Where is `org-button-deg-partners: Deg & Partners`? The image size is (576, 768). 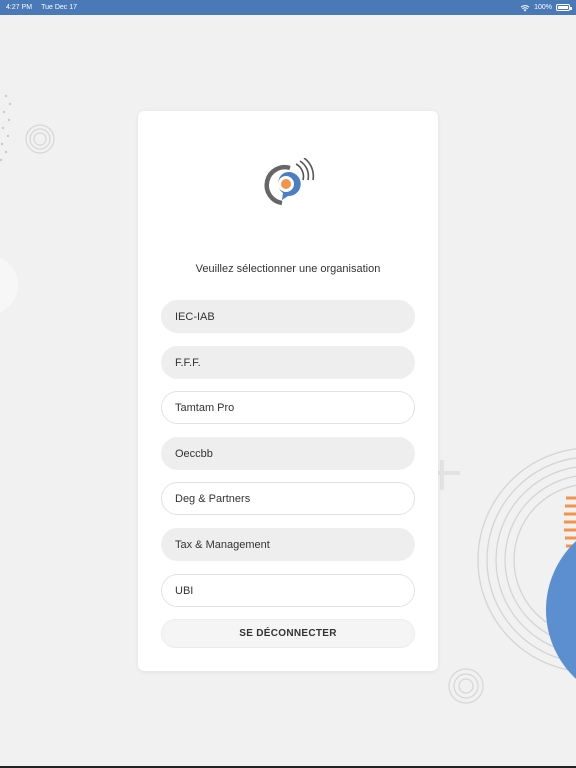 org-button-deg-partners: Deg & Partners is located at coordinates (288, 498).